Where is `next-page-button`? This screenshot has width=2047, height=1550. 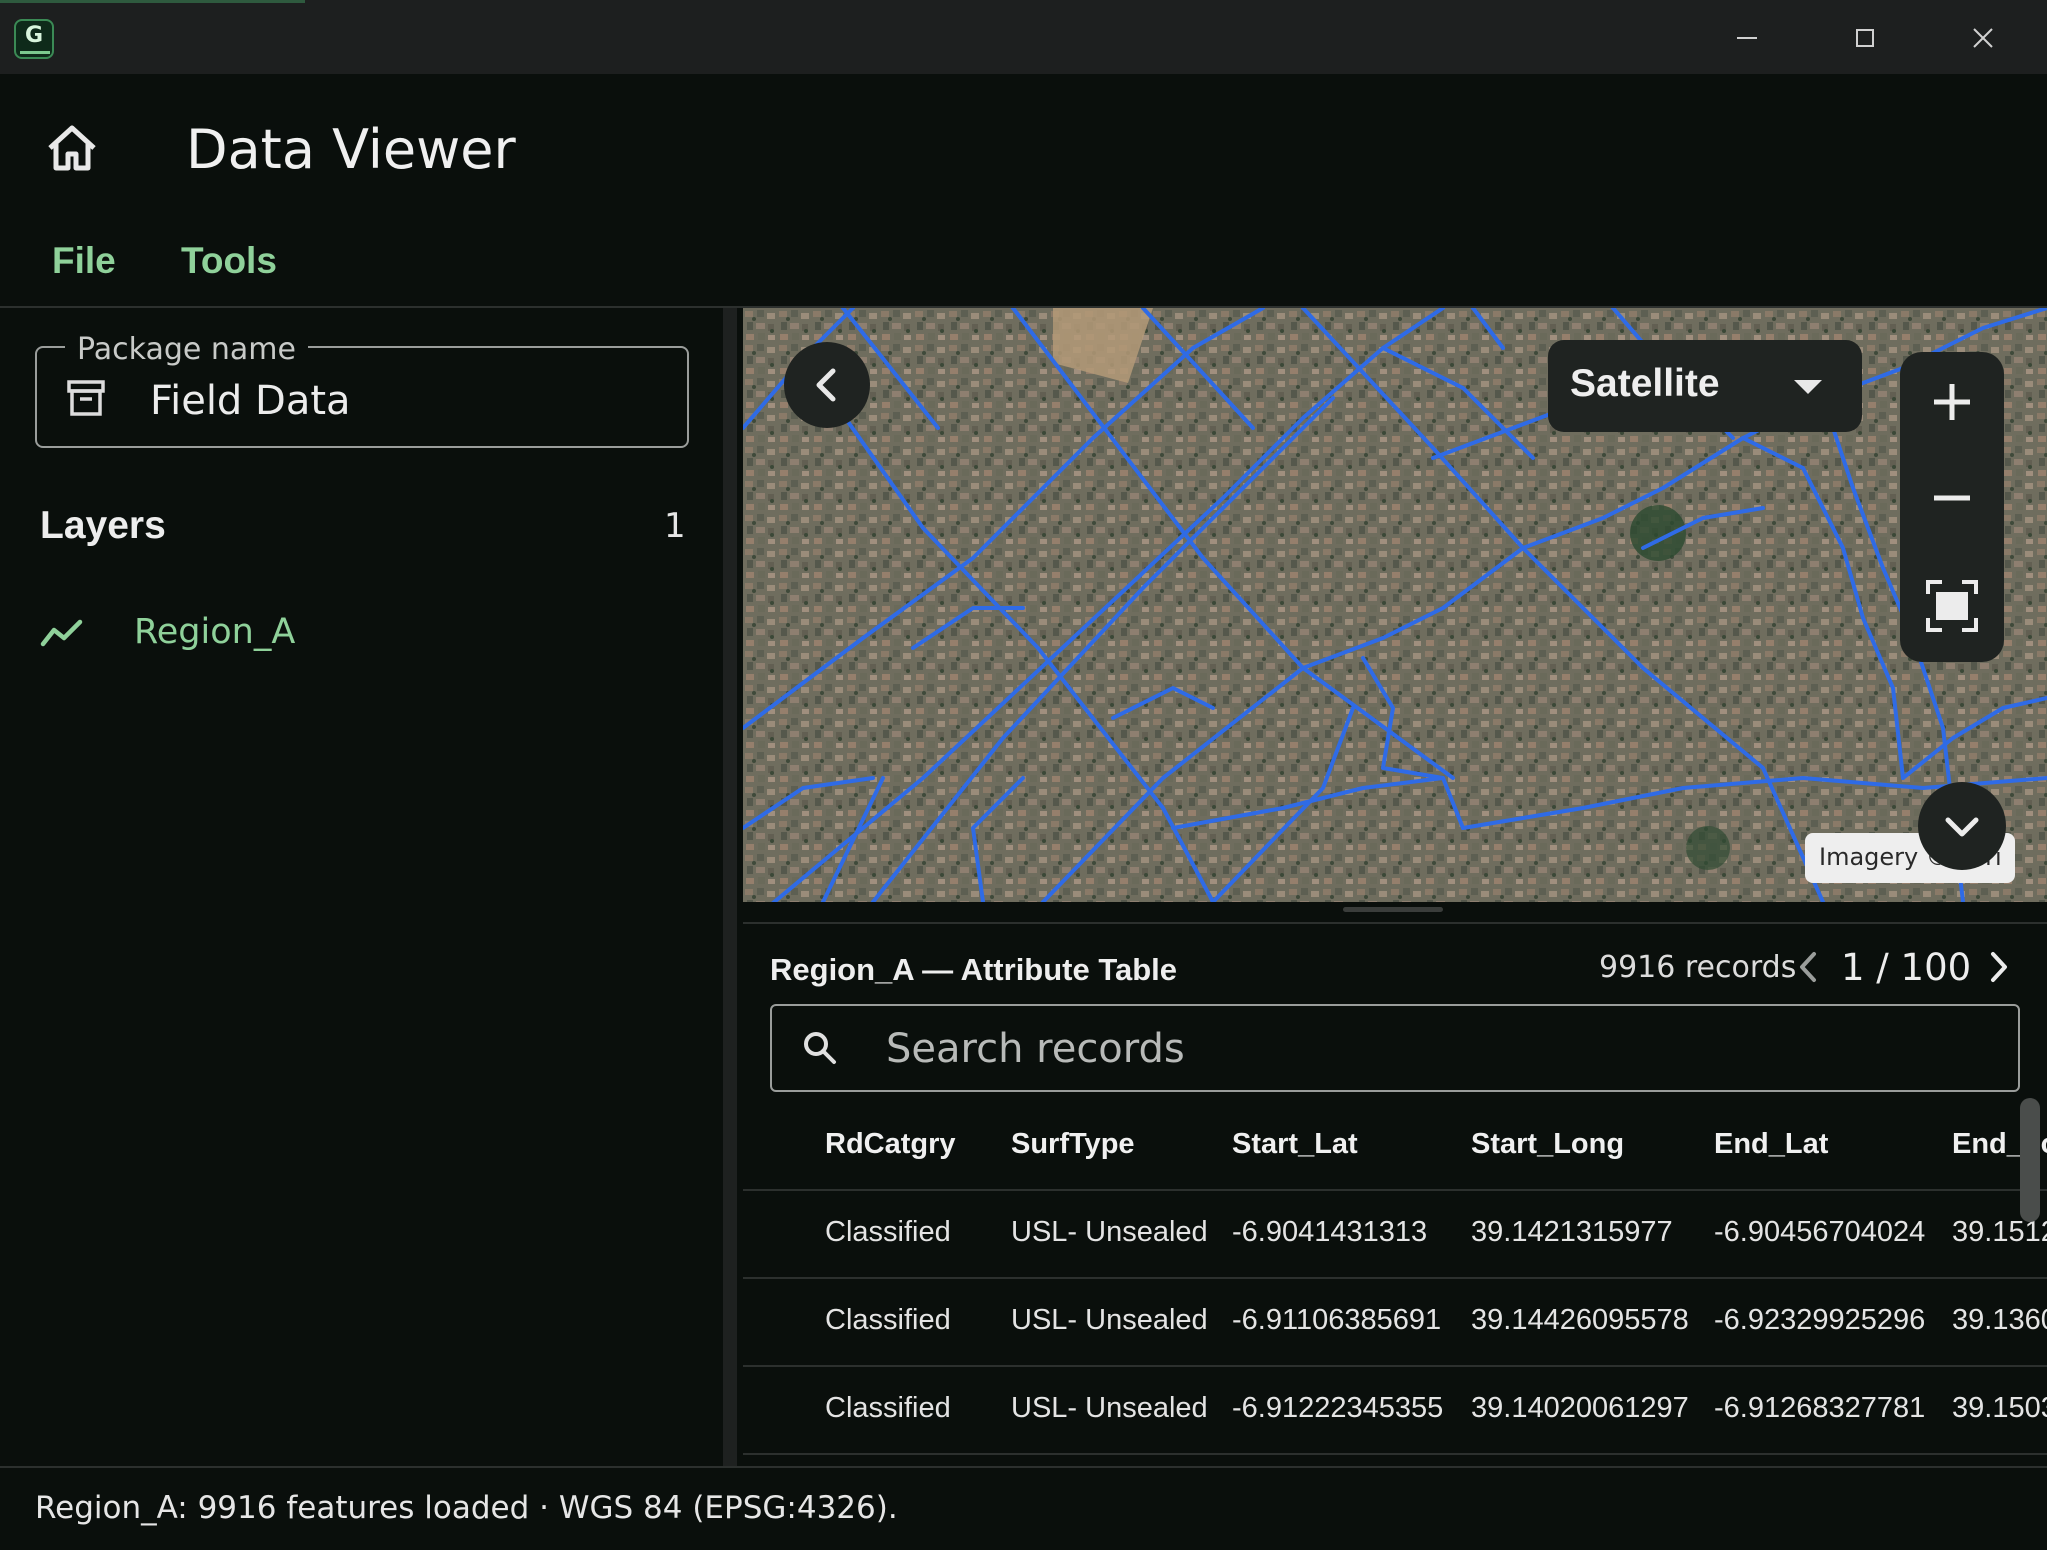
next-page-button is located at coordinates (1998, 967).